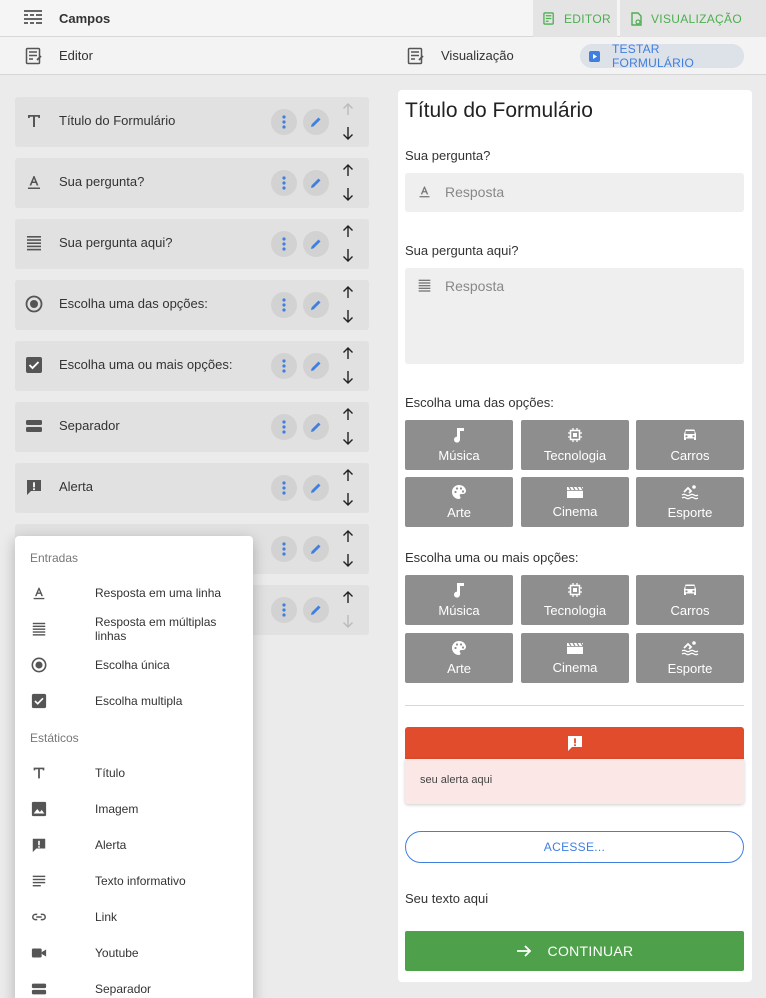  Describe the element at coordinates (575, 18) in the screenshot. I see `tab-editor: EDITOR` at that location.